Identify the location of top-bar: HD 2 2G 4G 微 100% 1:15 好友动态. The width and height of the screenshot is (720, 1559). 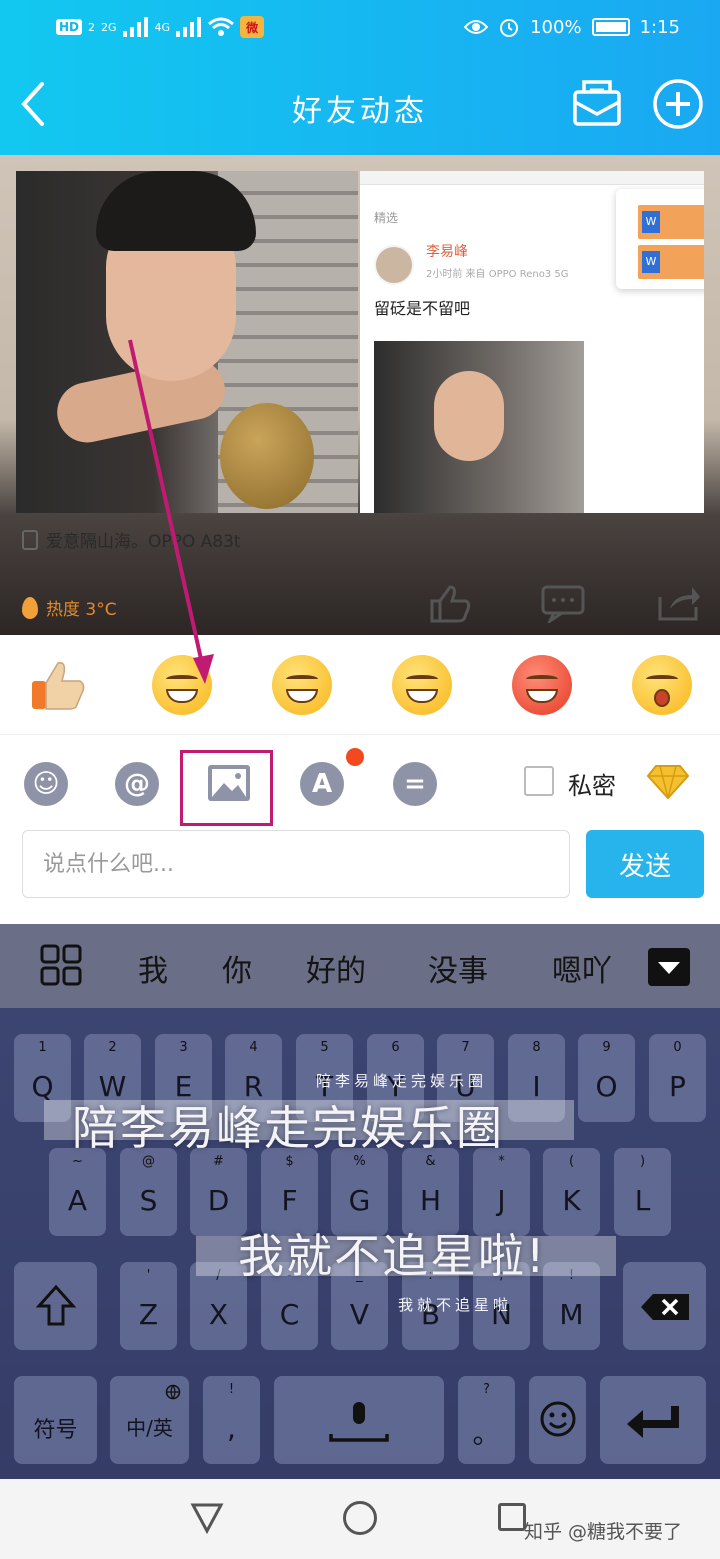
(360, 77).